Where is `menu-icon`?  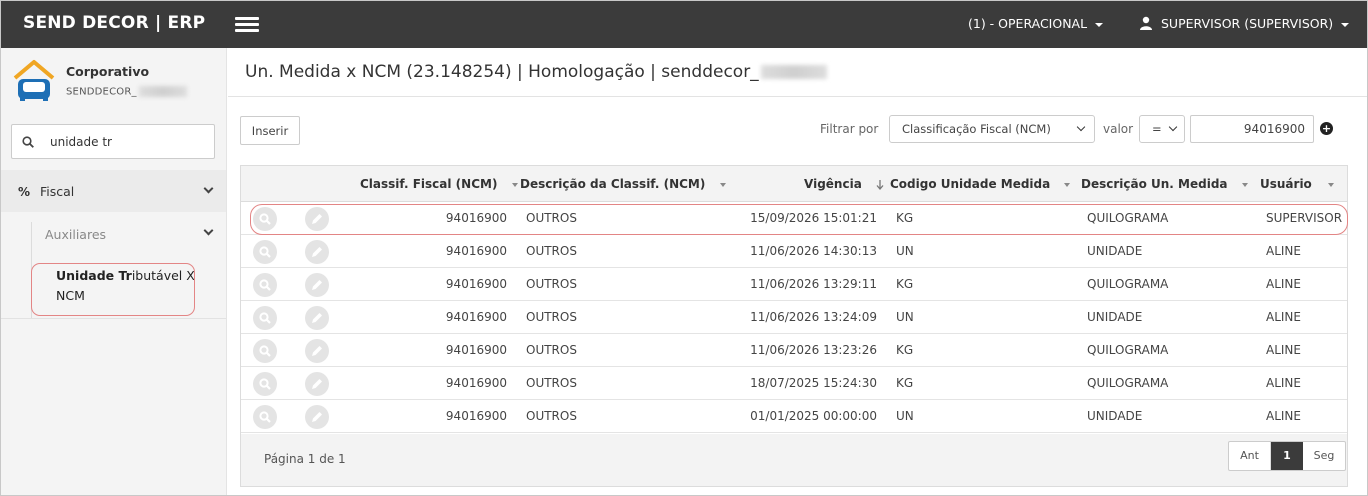 menu-icon is located at coordinates (247, 25).